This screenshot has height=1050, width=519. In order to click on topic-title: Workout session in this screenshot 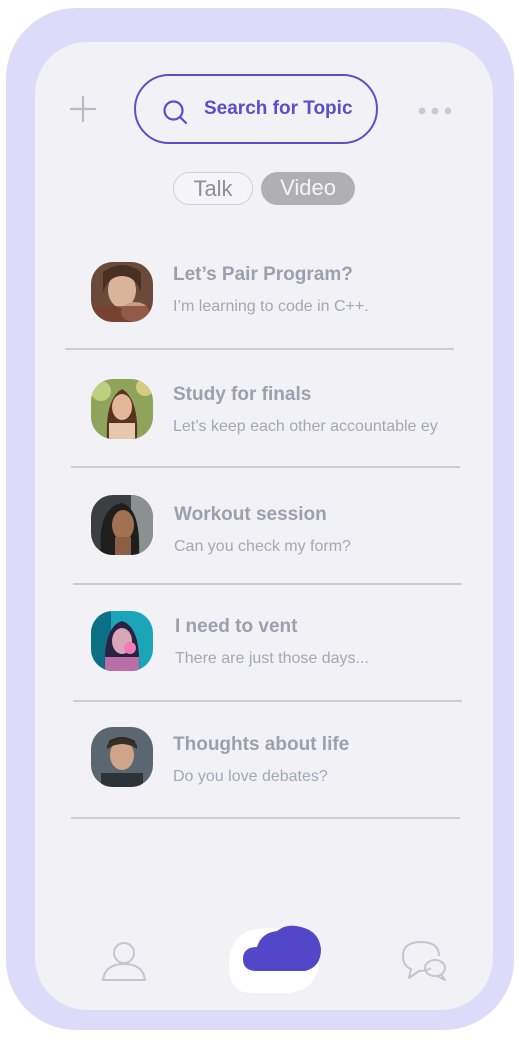, I will do `click(250, 514)`.